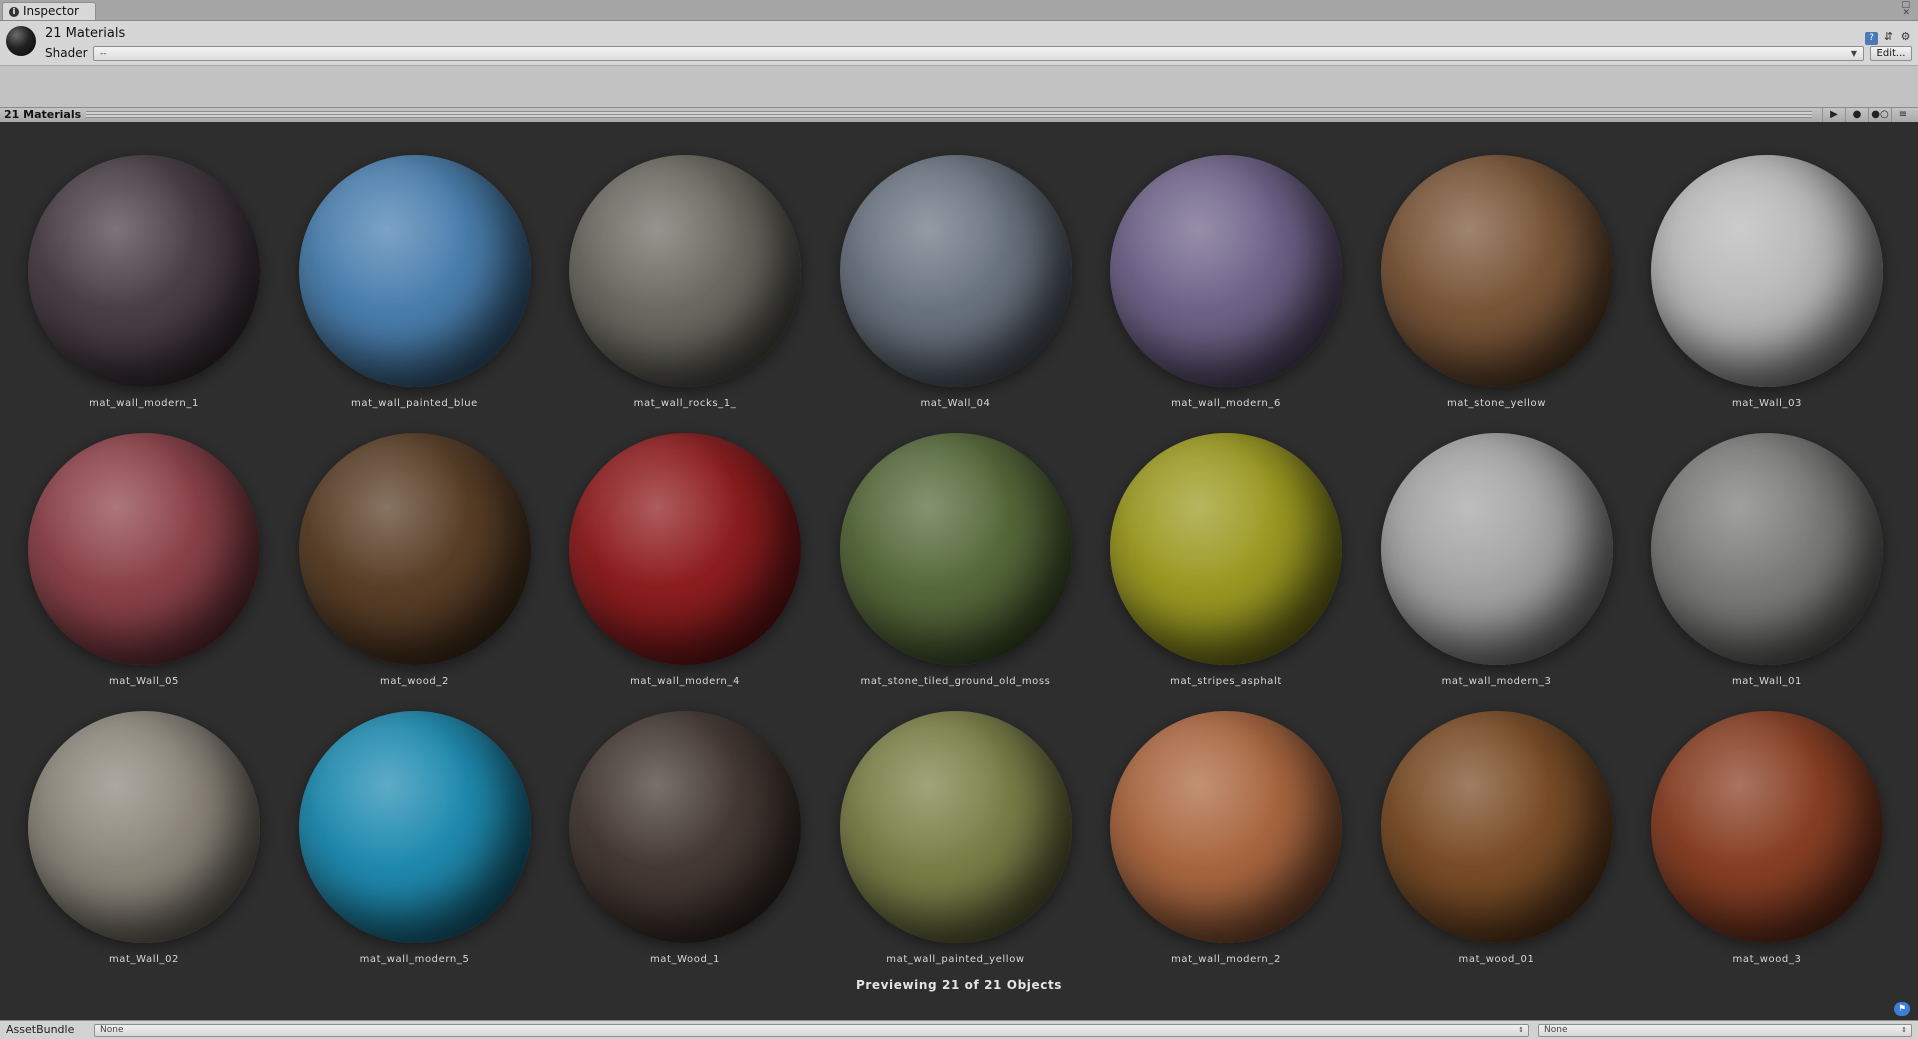 The image size is (1918, 1039). I want to click on tab-inspector: i Inspector, so click(49, 11).